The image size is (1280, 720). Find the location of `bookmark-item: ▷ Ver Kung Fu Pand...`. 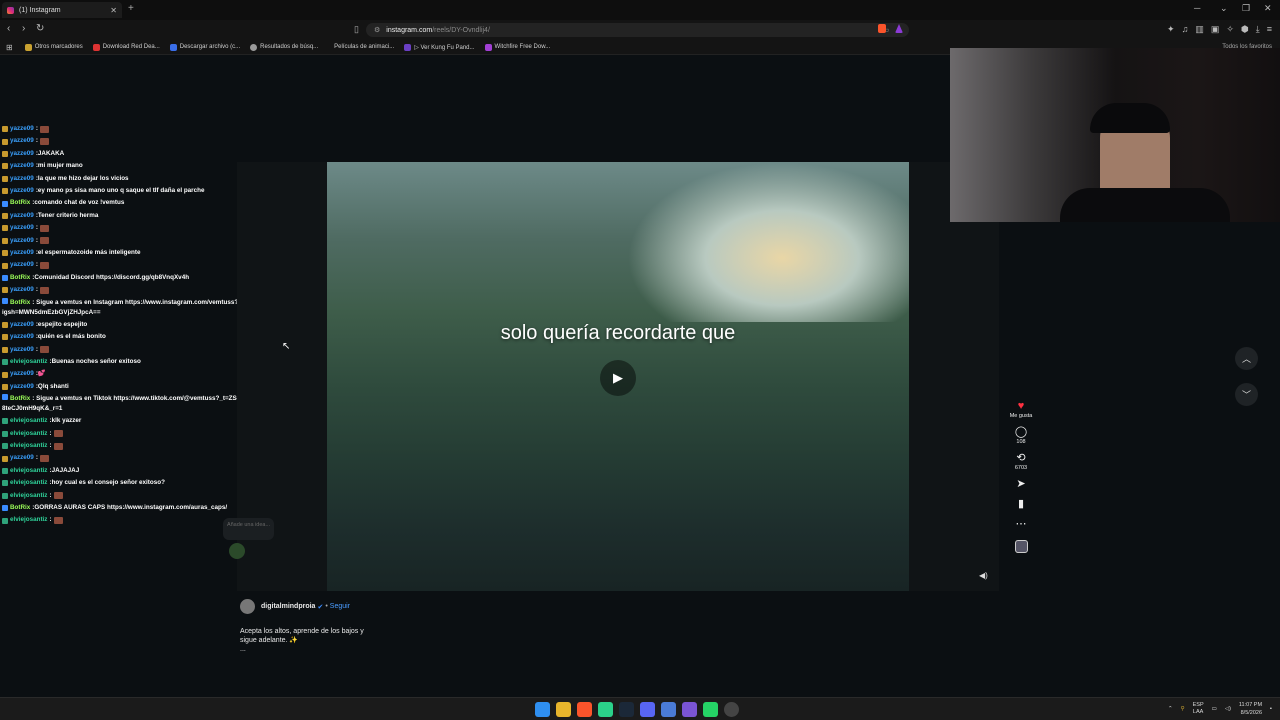

bookmark-item: ▷ Ver Kung Fu Pand... is located at coordinates (439, 47).